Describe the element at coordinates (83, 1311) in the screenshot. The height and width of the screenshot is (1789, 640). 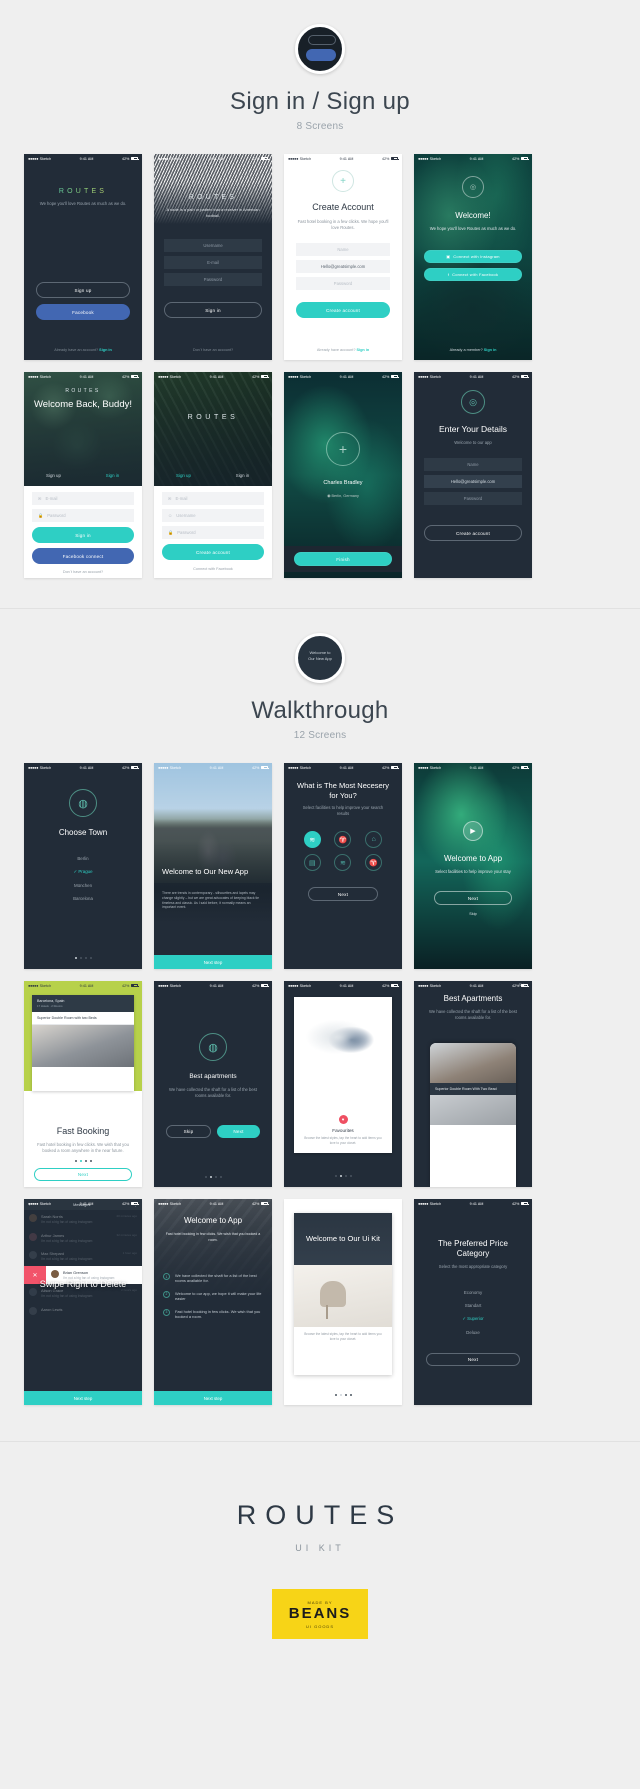
I see `list-item: Aaron Lewis` at that location.